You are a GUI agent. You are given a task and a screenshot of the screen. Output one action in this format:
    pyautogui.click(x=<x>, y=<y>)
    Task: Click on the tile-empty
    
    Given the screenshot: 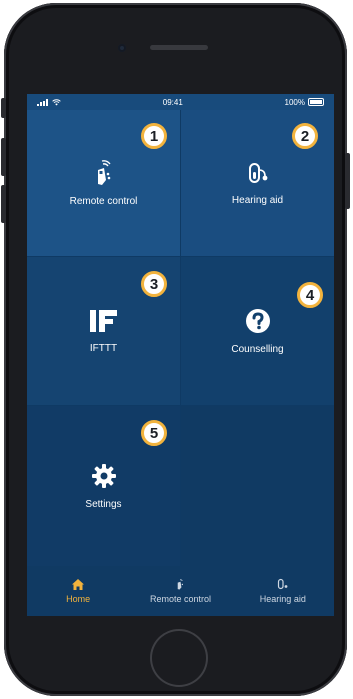 What is the action you would take?
    pyautogui.click(x=257, y=486)
    